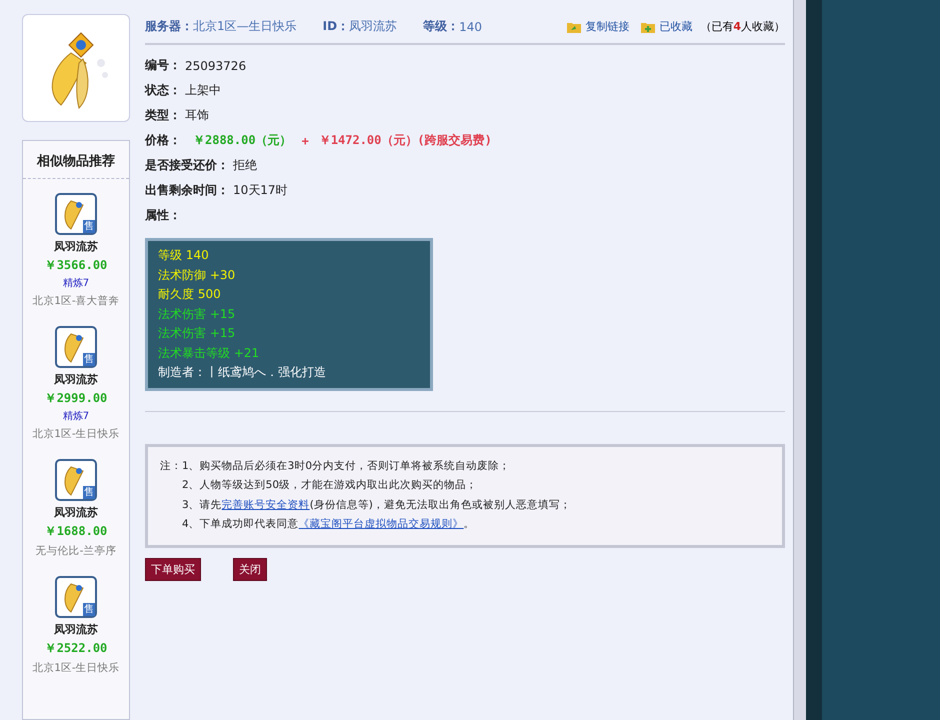 Image resolution: width=940 pixels, height=720 pixels. I want to click on level-label: 等级：, so click(441, 26).